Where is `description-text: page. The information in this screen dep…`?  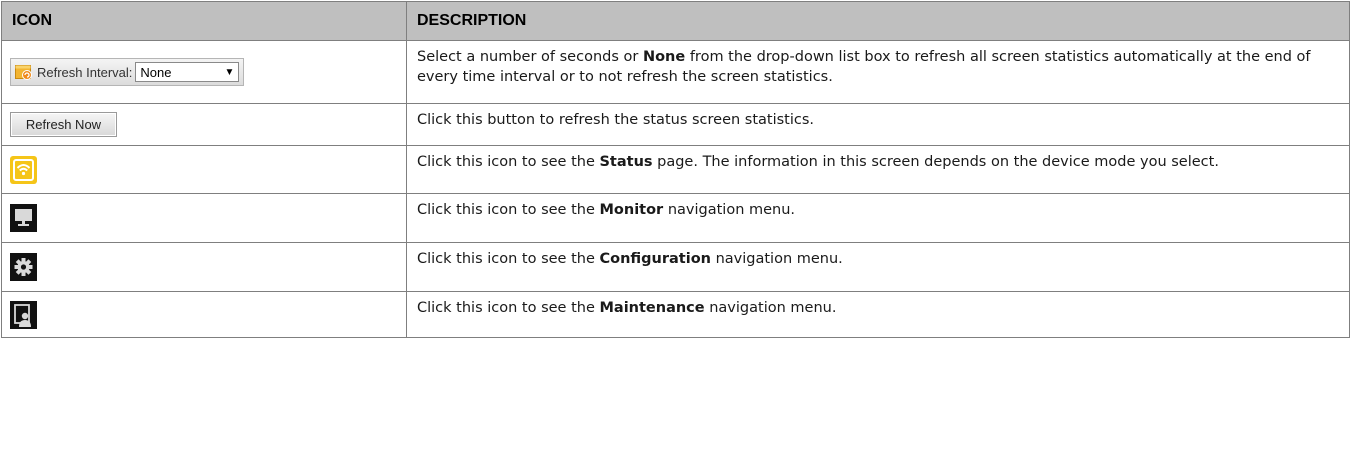
description-text: page. The information in this screen dep… is located at coordinates (935, 162).